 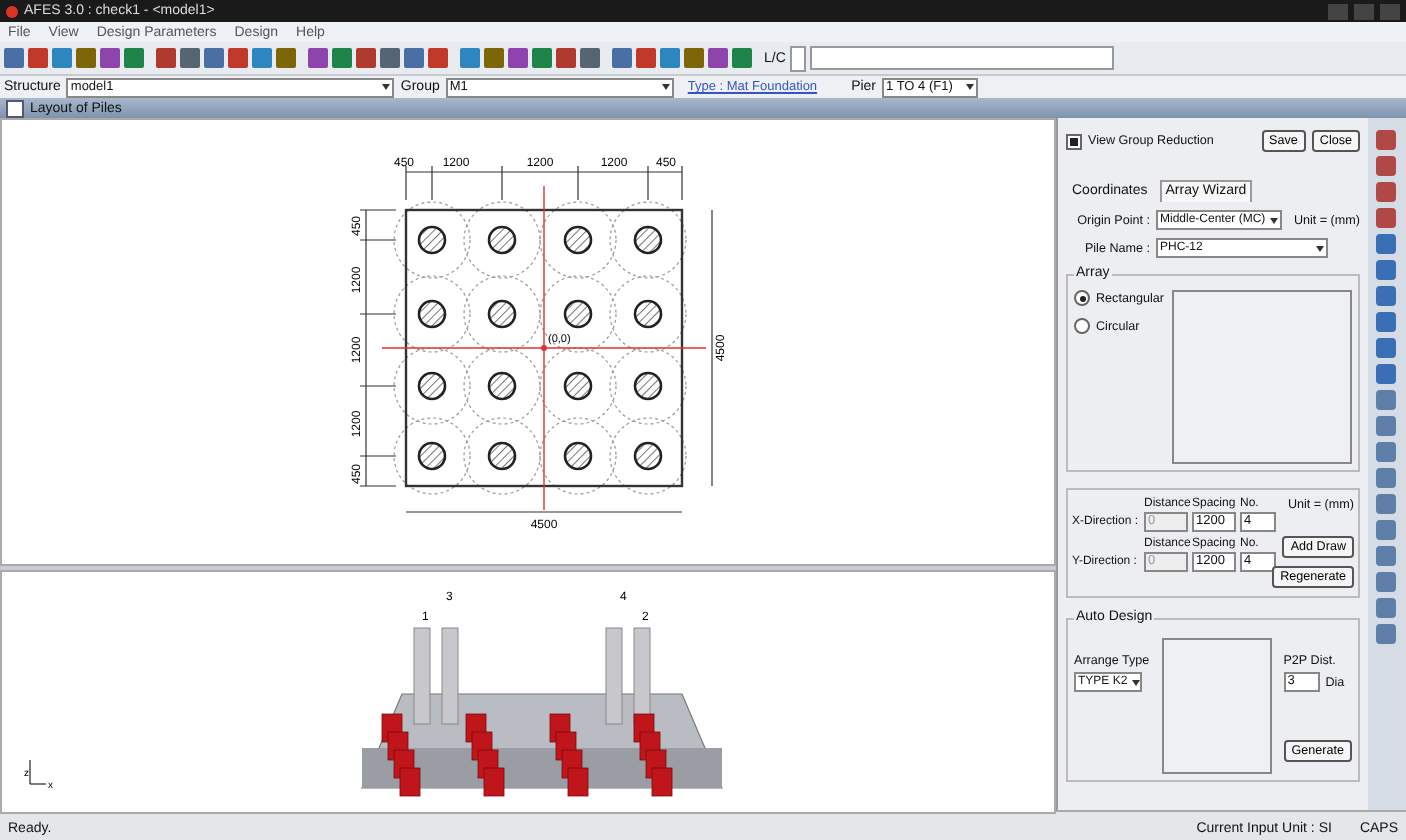 I want to click on app-icon, so click(x=12, y=11).